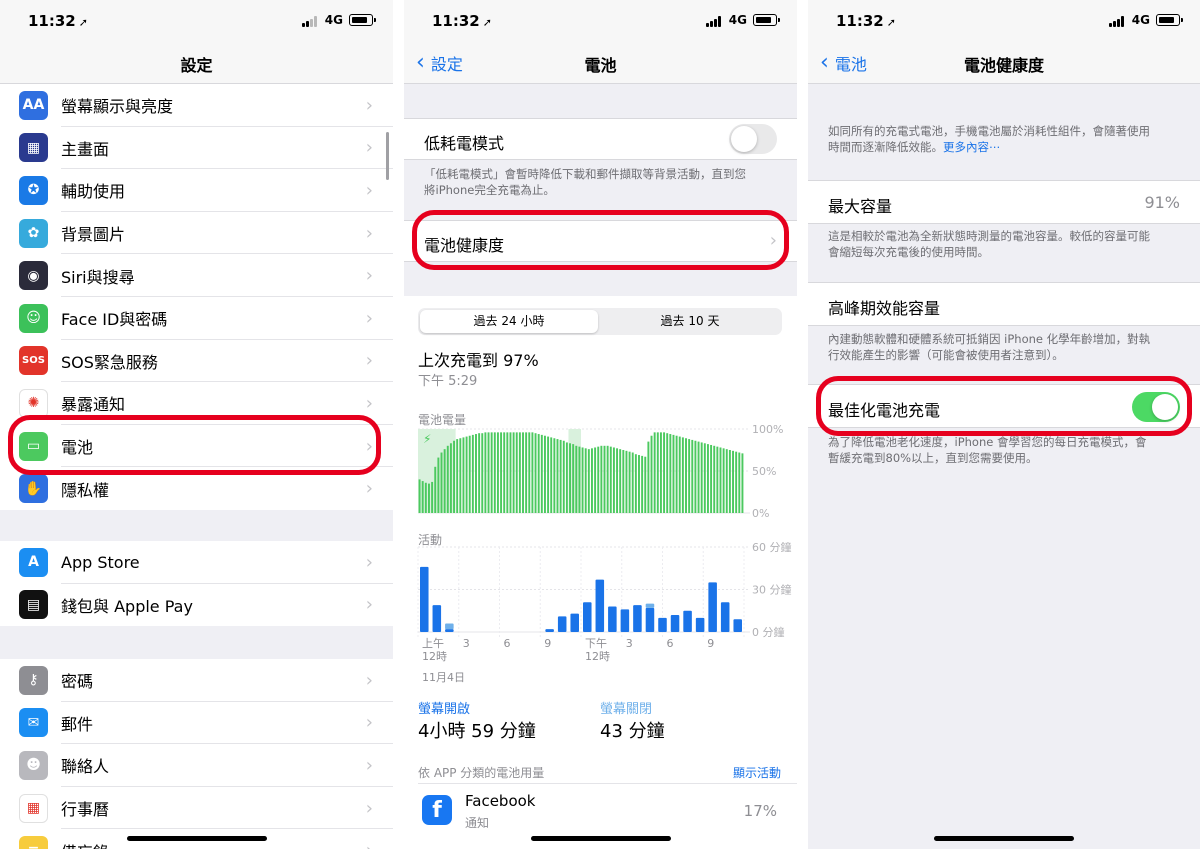 The image size is (1200, 849). I want to click on display-brightness-icon: AA, so click(33, 105).